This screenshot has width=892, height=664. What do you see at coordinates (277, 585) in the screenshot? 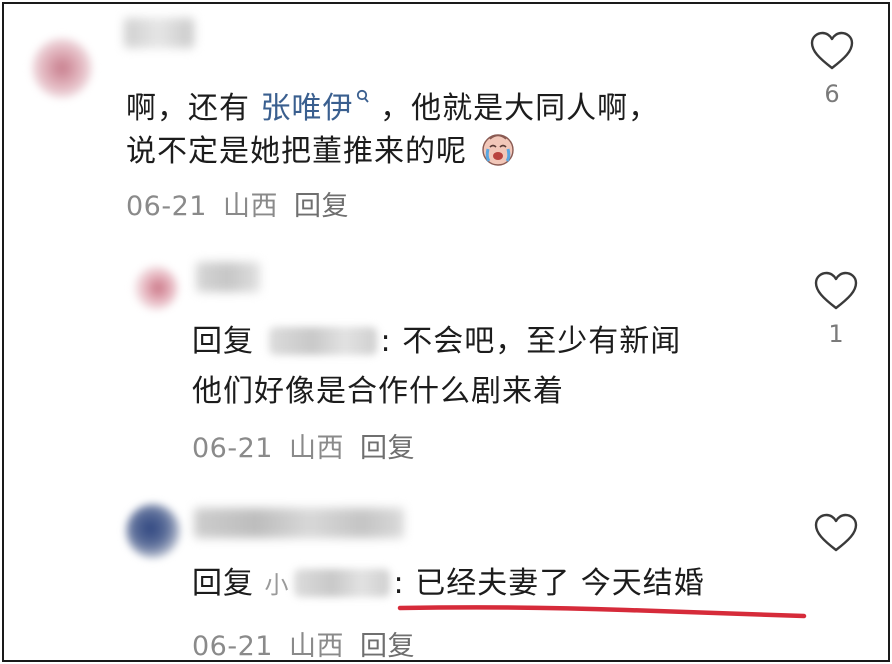
I see `reply-target-initial: 小` at bounding box center [277, 585].